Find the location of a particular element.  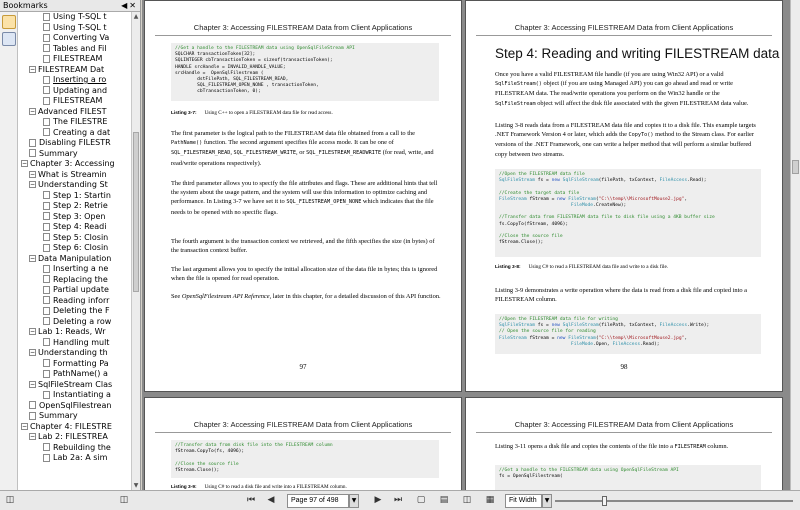

bookmark-item: Converting Va is located at coordinates (79, 38).